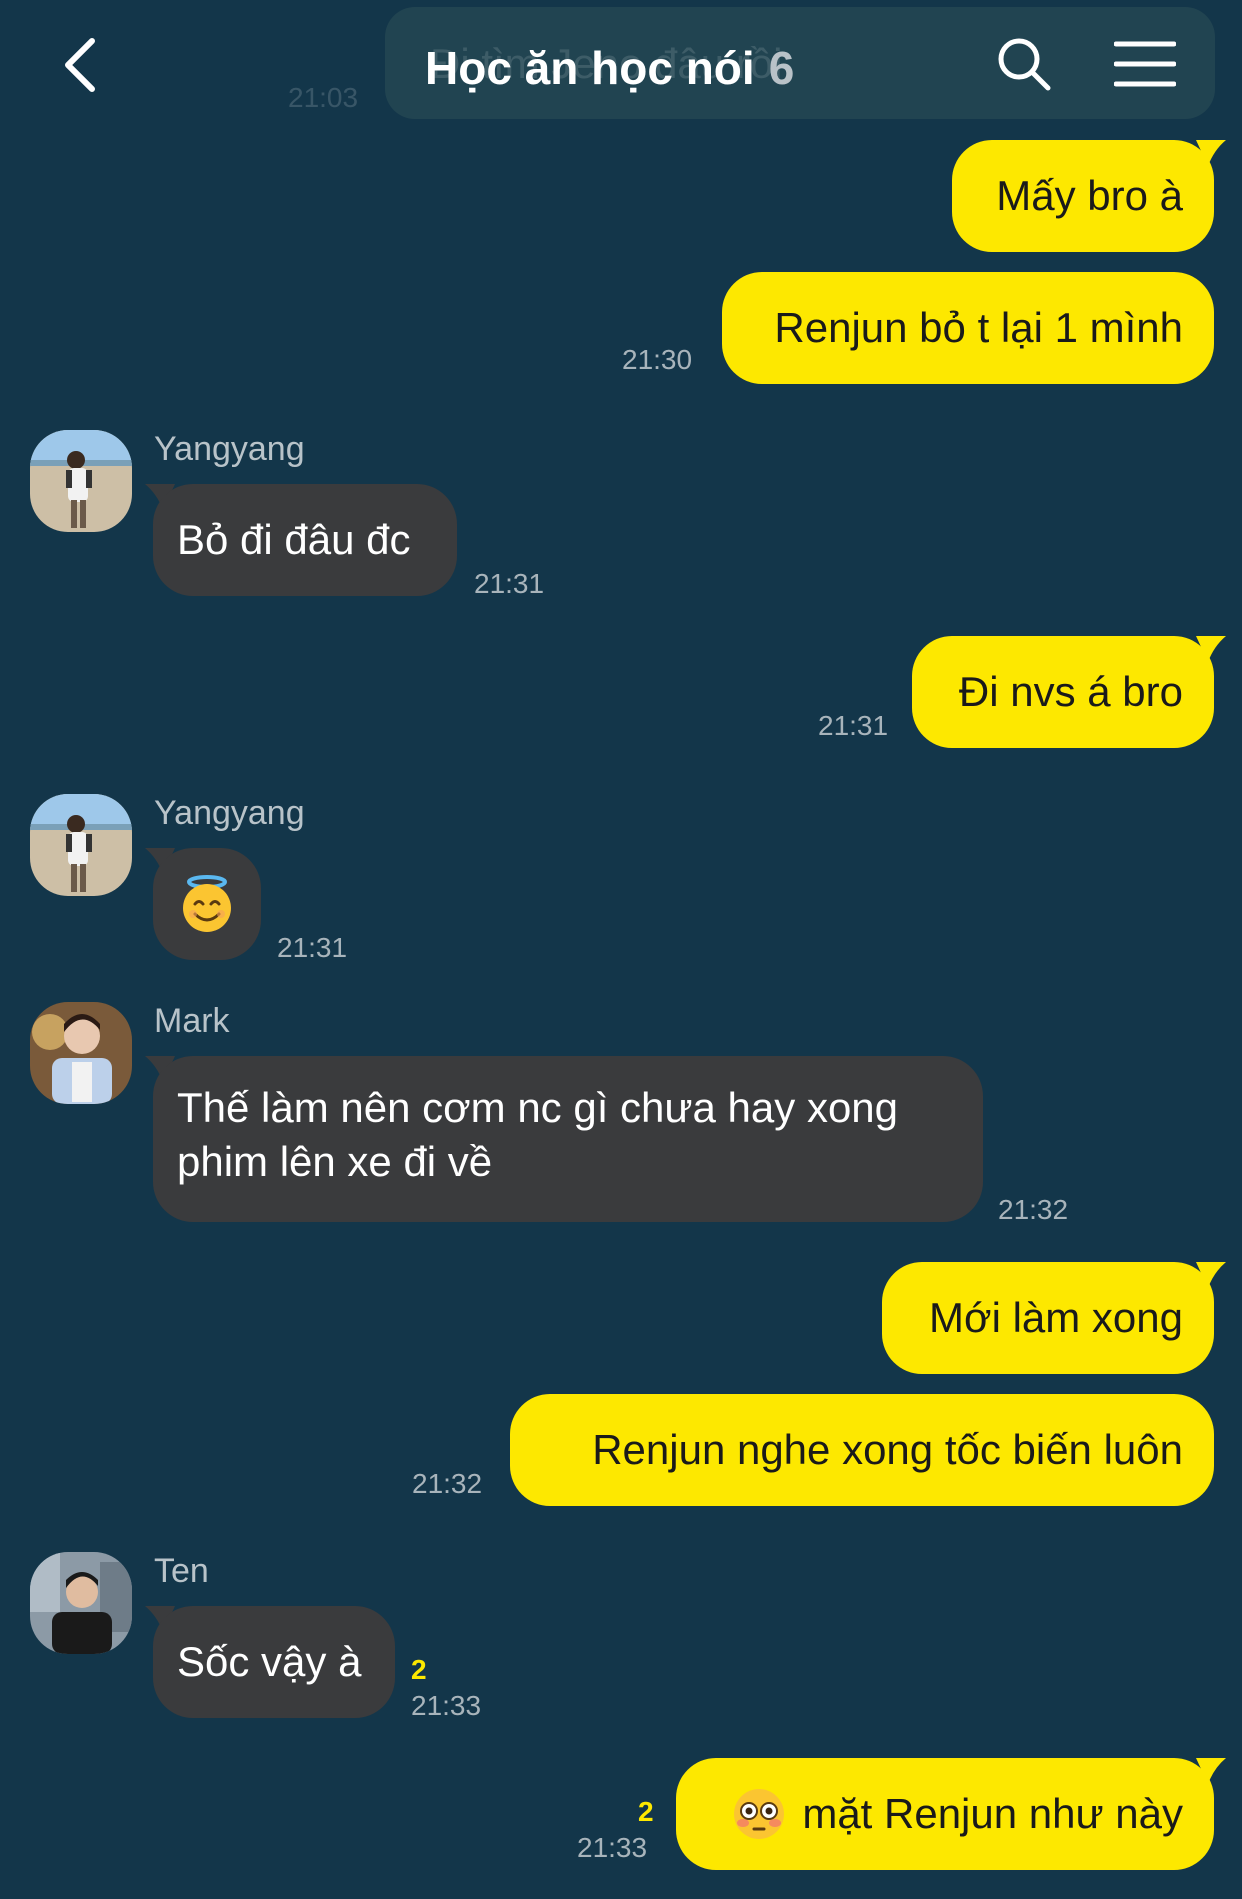  I want to click on message-bubble-sent: Mới làm xong, so click(1048, 1318).